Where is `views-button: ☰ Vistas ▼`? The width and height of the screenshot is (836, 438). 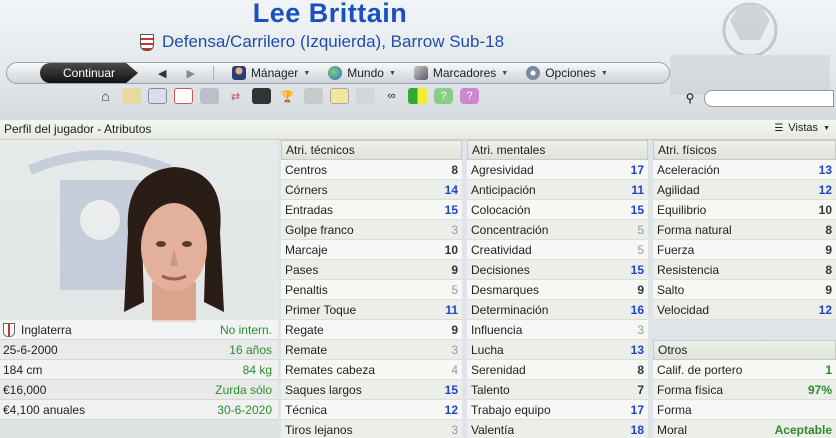
views-button: ☰ Vistas ▼ is located at coordinates (802, 128).